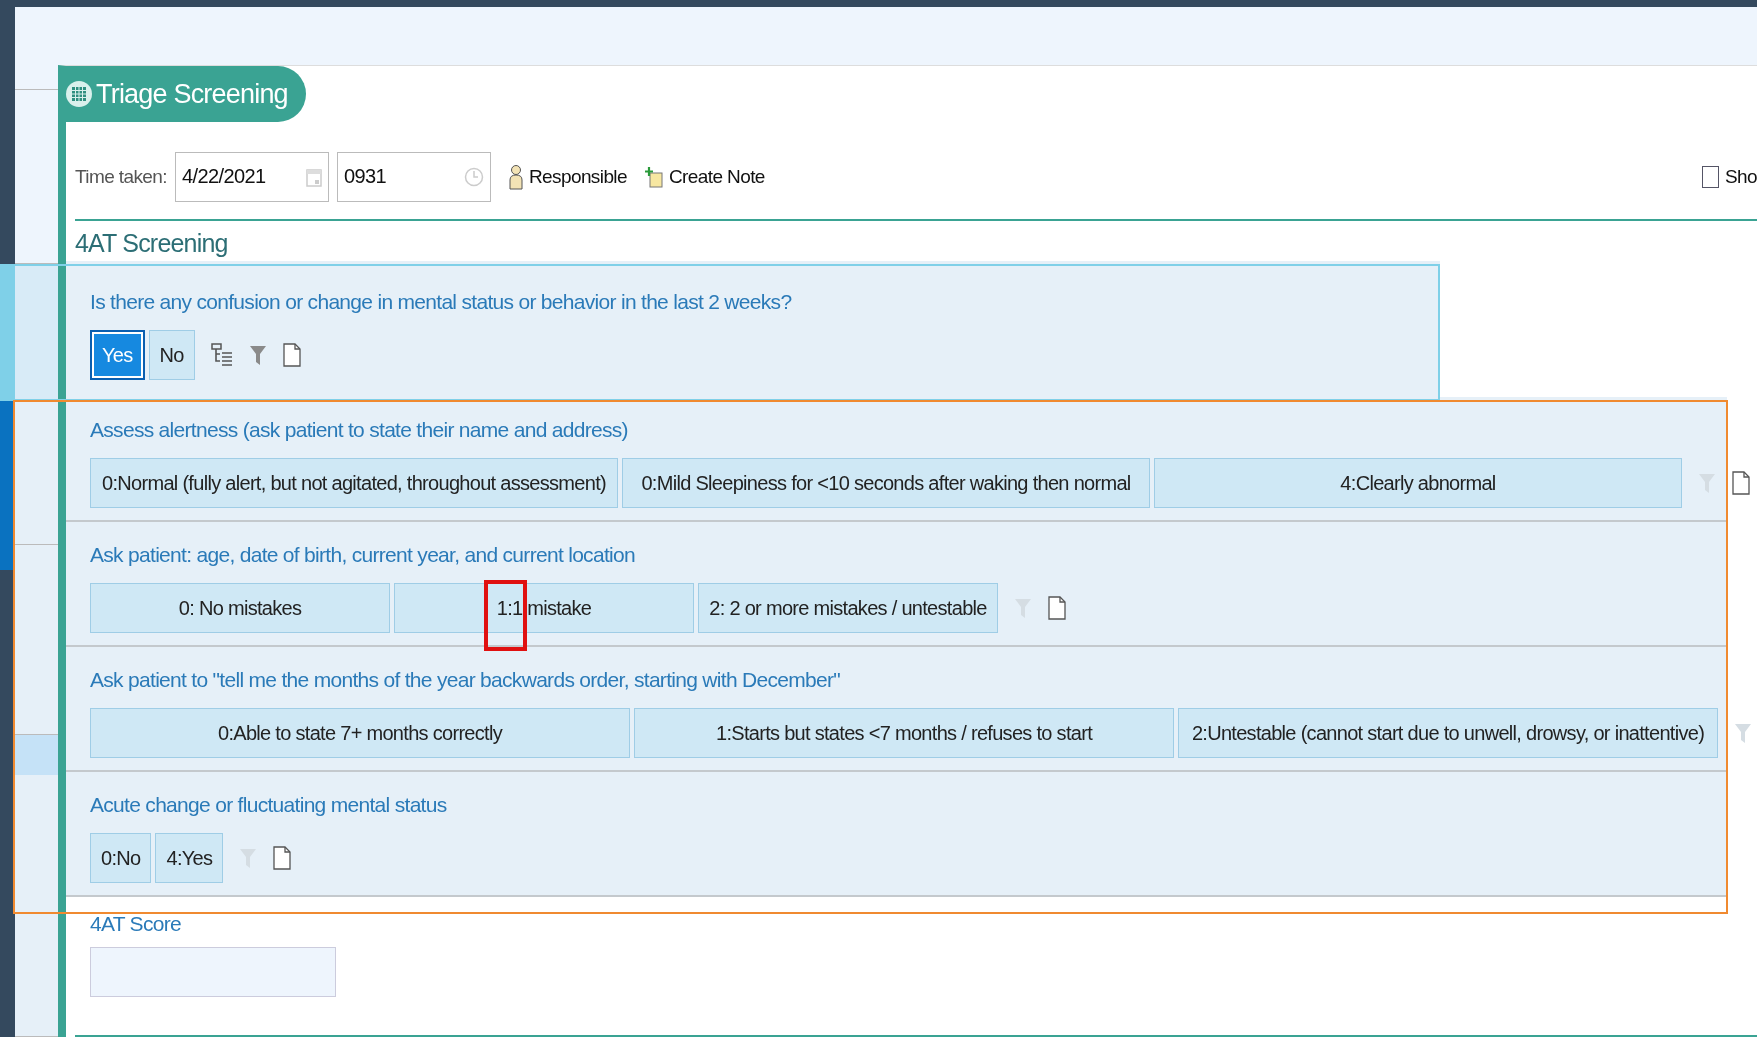 Image resolution: width=1757 pixels, height=1037 pixels. I want to click on clock-icon, so click(473, 176).